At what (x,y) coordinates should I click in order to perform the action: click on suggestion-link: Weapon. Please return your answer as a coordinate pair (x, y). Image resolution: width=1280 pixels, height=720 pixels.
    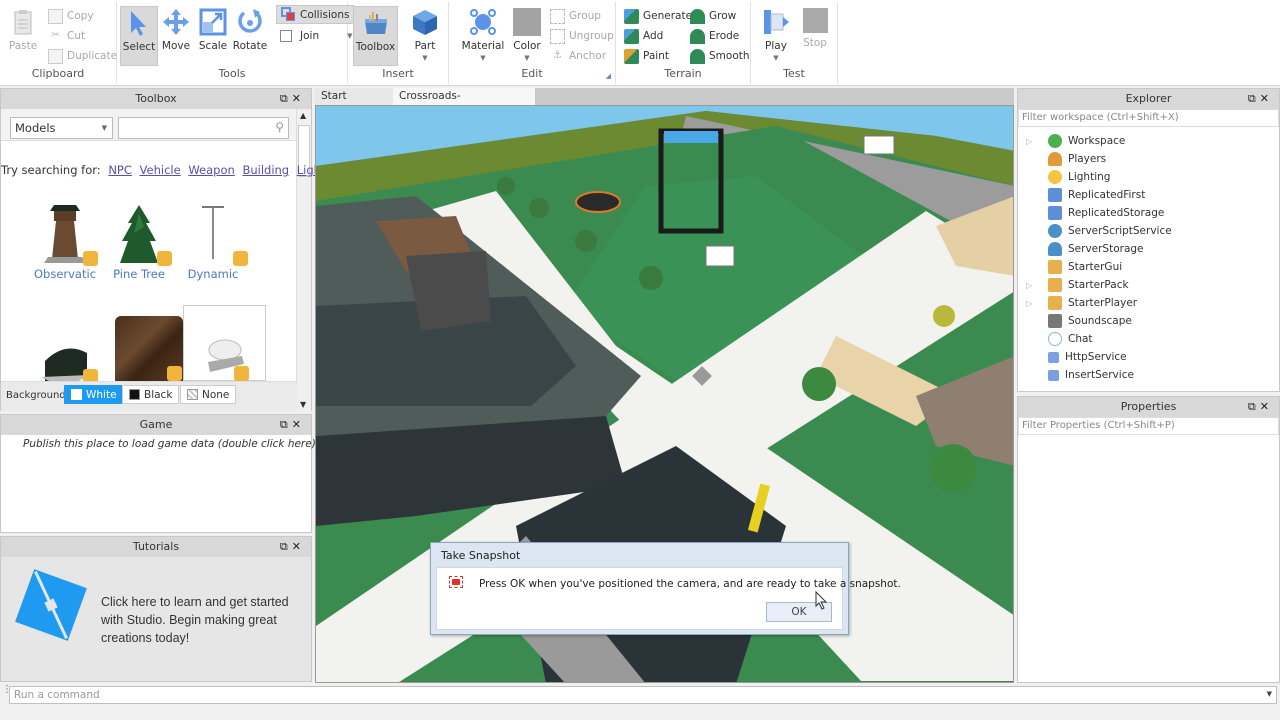
    Looking at the image, I should click on (211, 170).